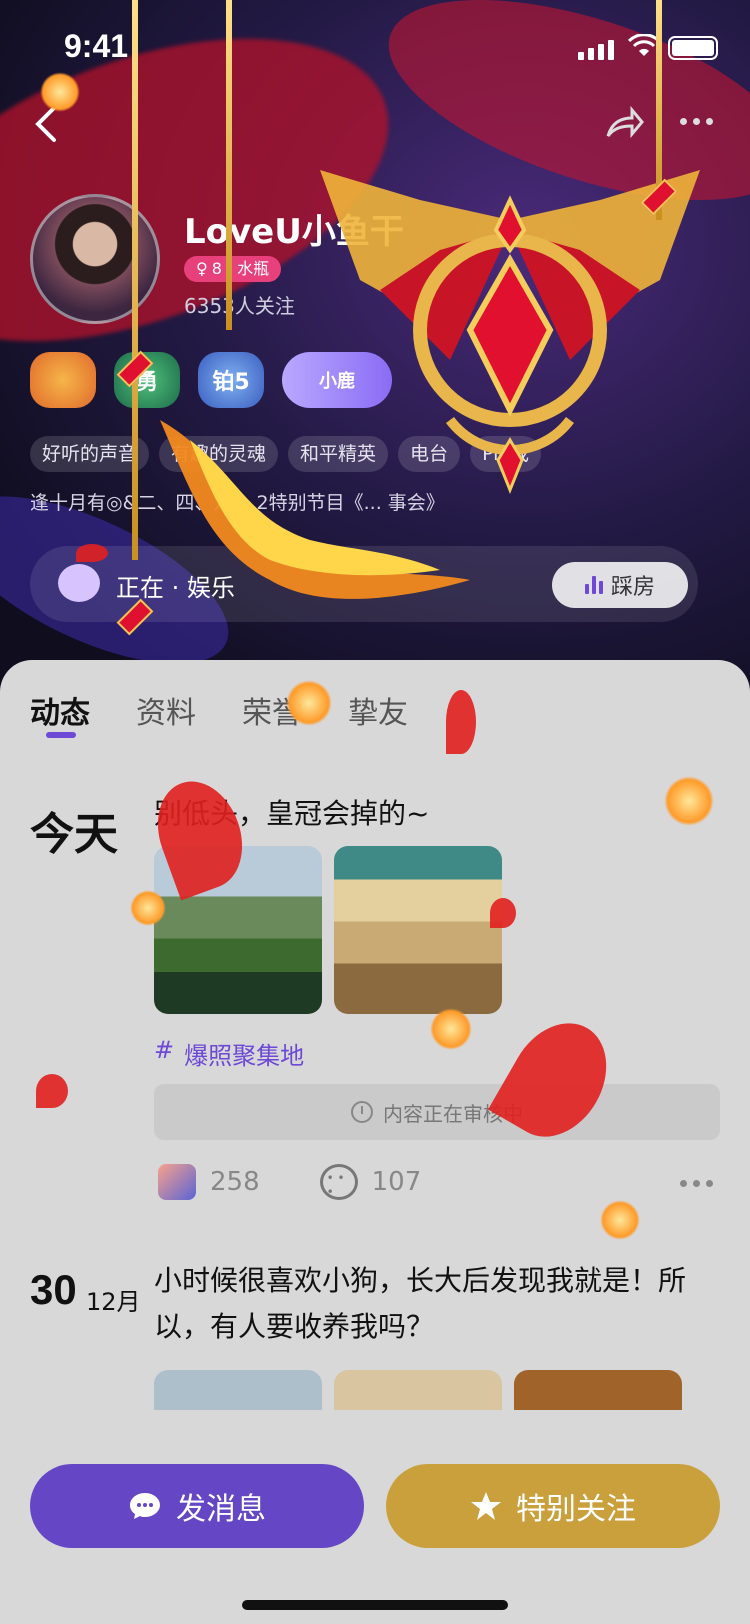 The width and height of the screenshot is (750, 1624). What do you see at coordinates (375, 1605) in the screenshot?
I see `home-indicator` at bounding box center [375, 1605].